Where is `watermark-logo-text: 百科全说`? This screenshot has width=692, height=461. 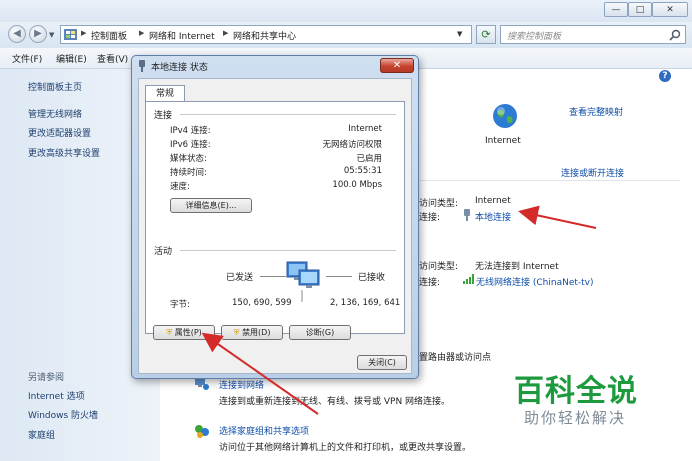 watermark-logo-text: 百科全说 is located at coordinates (576, 391).